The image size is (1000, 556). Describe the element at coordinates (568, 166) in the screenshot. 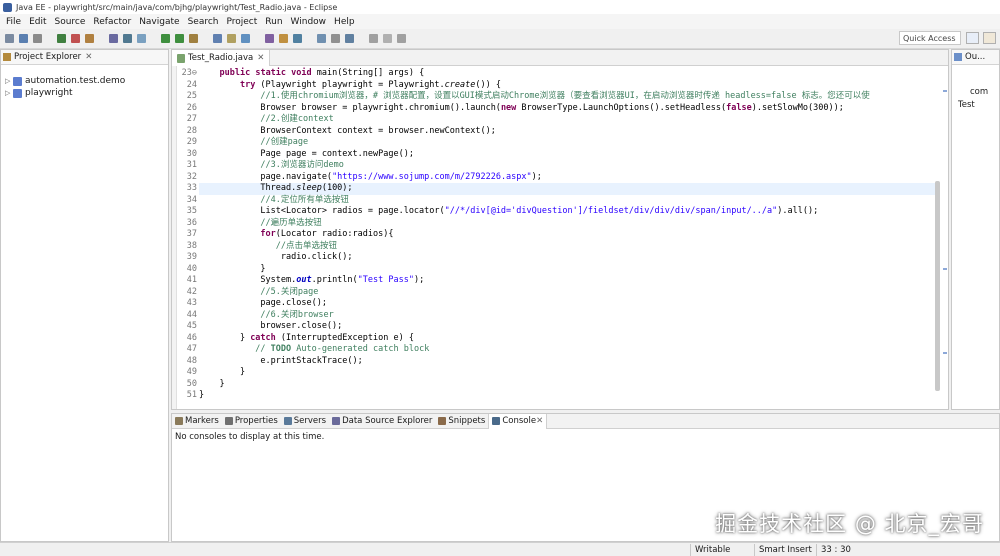

I see `code-line: //3.浏览器访问demo` at that location.